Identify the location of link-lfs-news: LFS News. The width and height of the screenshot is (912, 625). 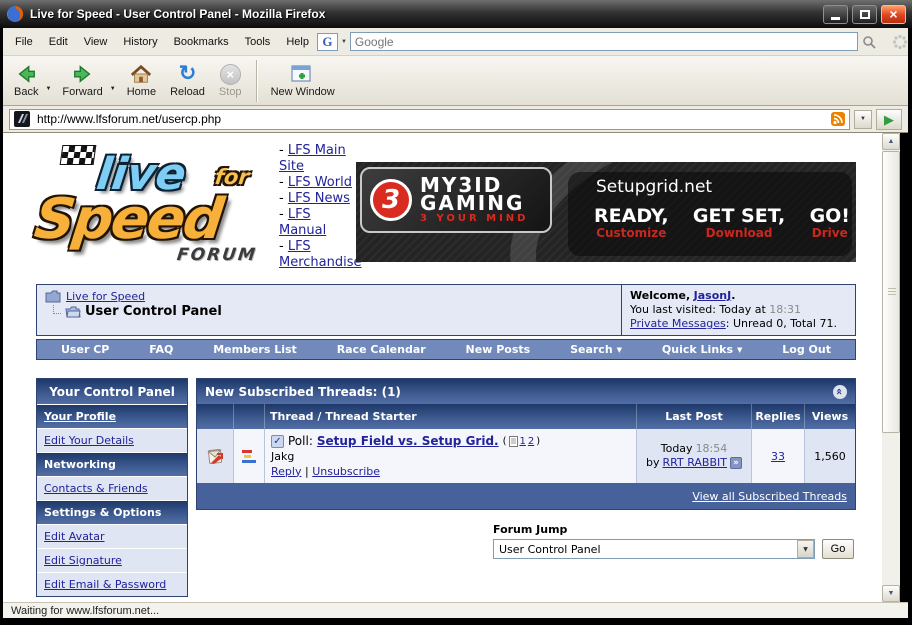
(319, 198).